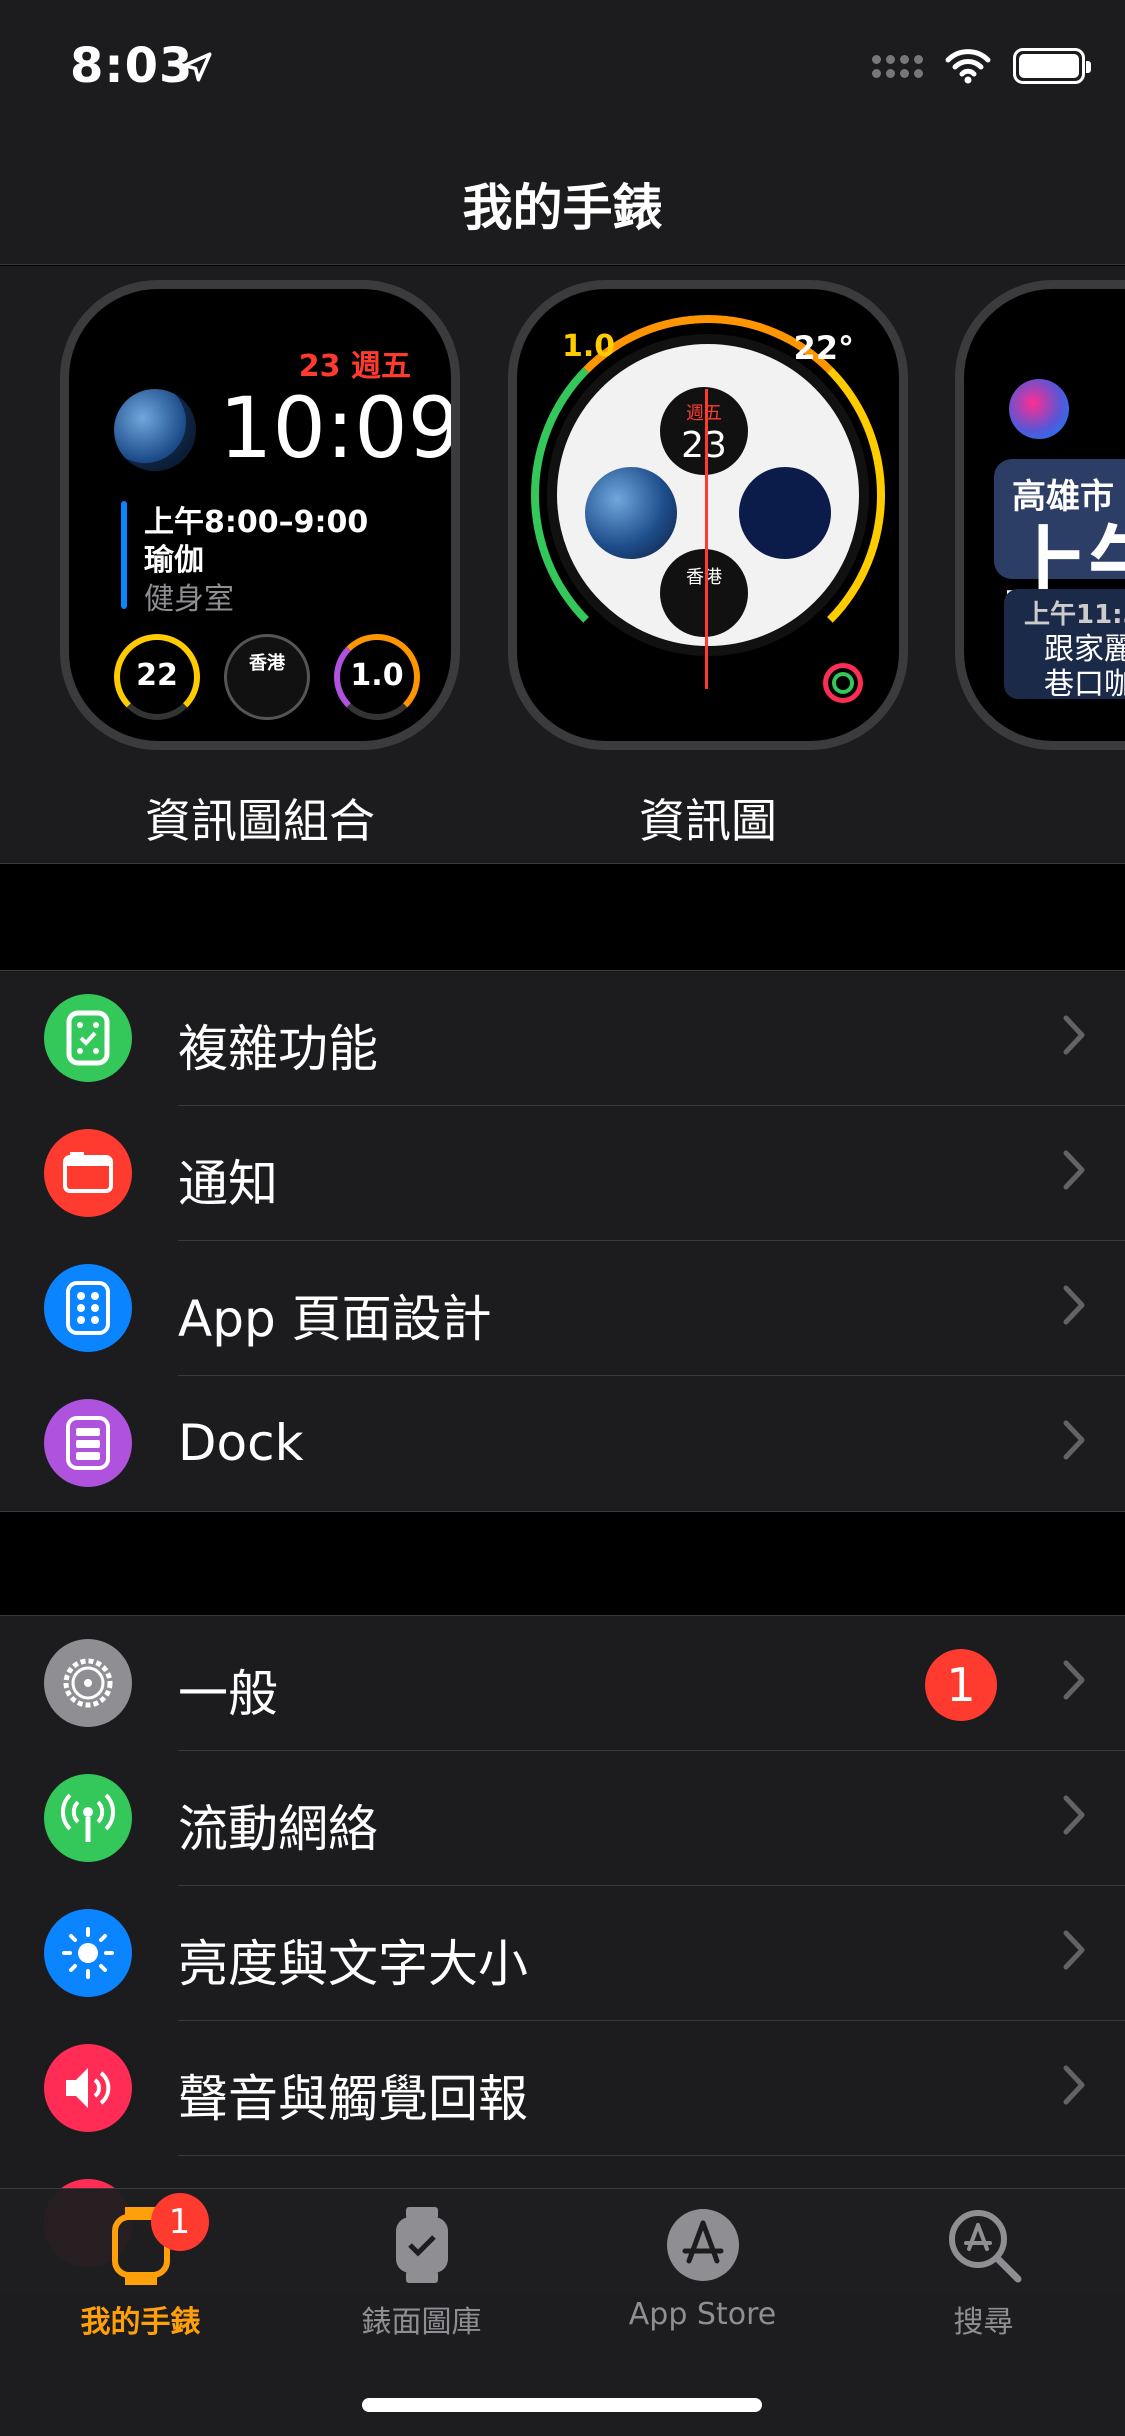  Describe the element at coordinates (562, 1308) in the screenshot. I see `row-app-layout: App 頁面設計` at that location.